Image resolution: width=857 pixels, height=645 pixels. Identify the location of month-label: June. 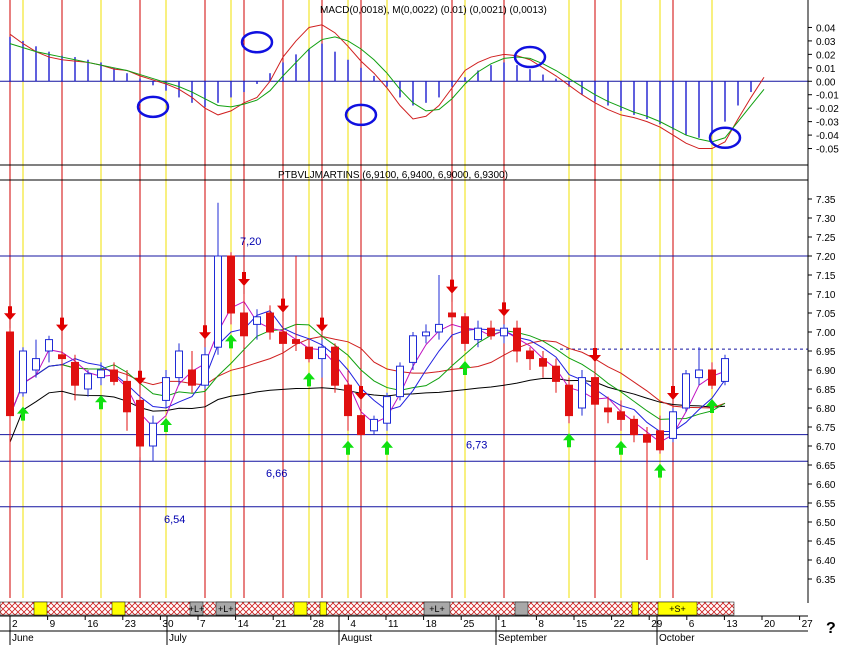
(23, 638).